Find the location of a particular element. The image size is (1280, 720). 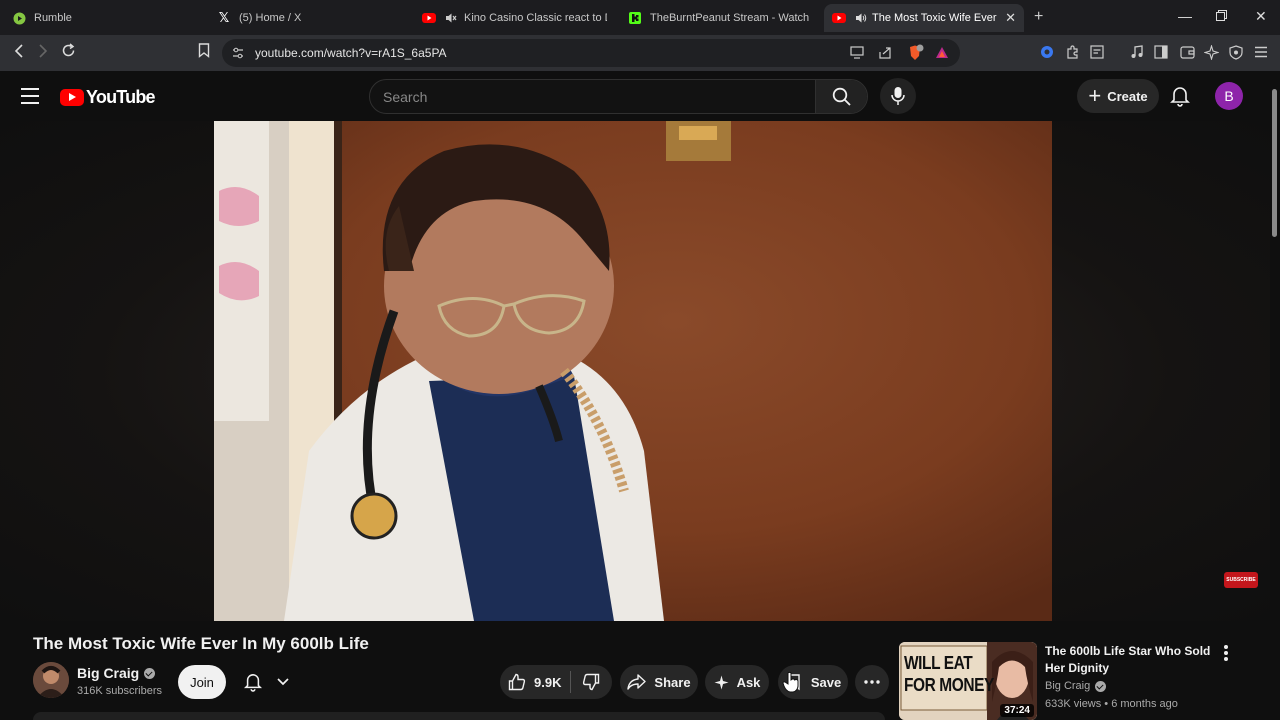

bookmark-icon is located at coordinates (204, 53).